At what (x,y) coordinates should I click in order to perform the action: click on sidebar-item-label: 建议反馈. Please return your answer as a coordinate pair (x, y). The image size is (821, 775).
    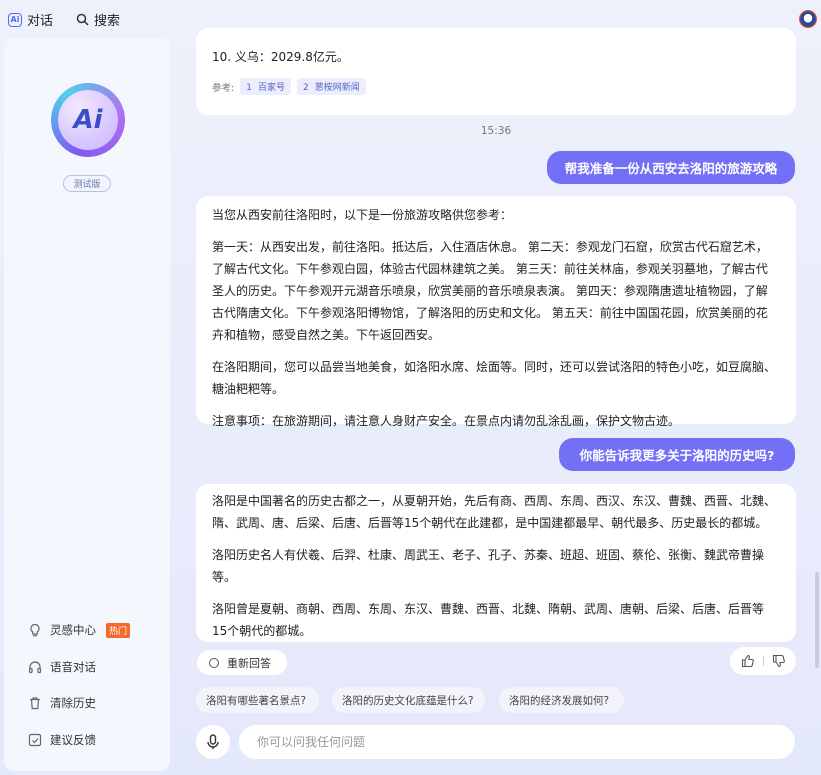
    Looking at the image, I should click on (73, 740).